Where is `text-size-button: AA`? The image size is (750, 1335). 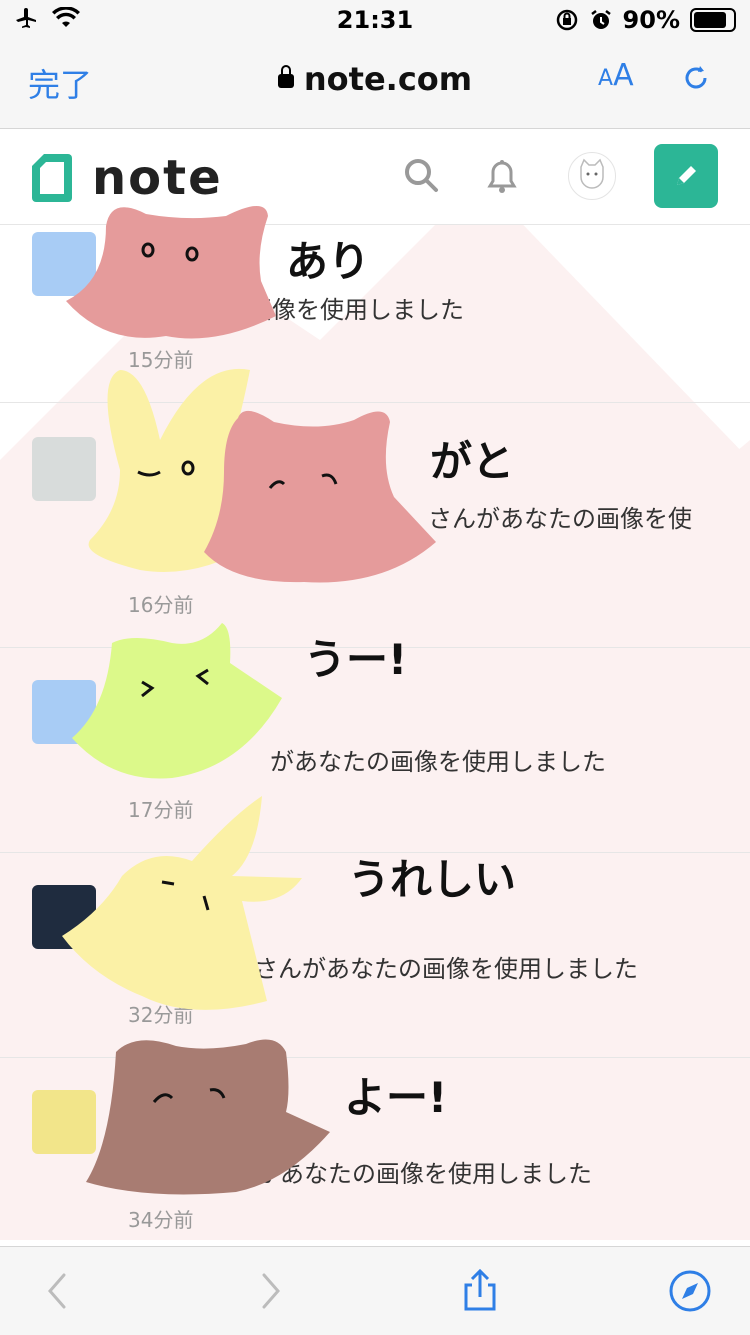
text-size-button: AA is located at coordinates (616, 75).